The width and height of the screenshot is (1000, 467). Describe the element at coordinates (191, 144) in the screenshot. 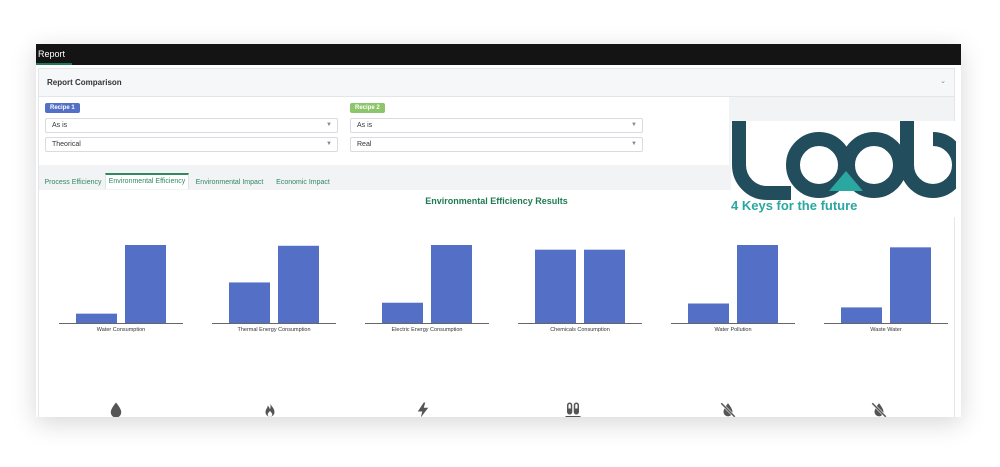

I see `recipe1-type-select: Theorical ▼` at that location.